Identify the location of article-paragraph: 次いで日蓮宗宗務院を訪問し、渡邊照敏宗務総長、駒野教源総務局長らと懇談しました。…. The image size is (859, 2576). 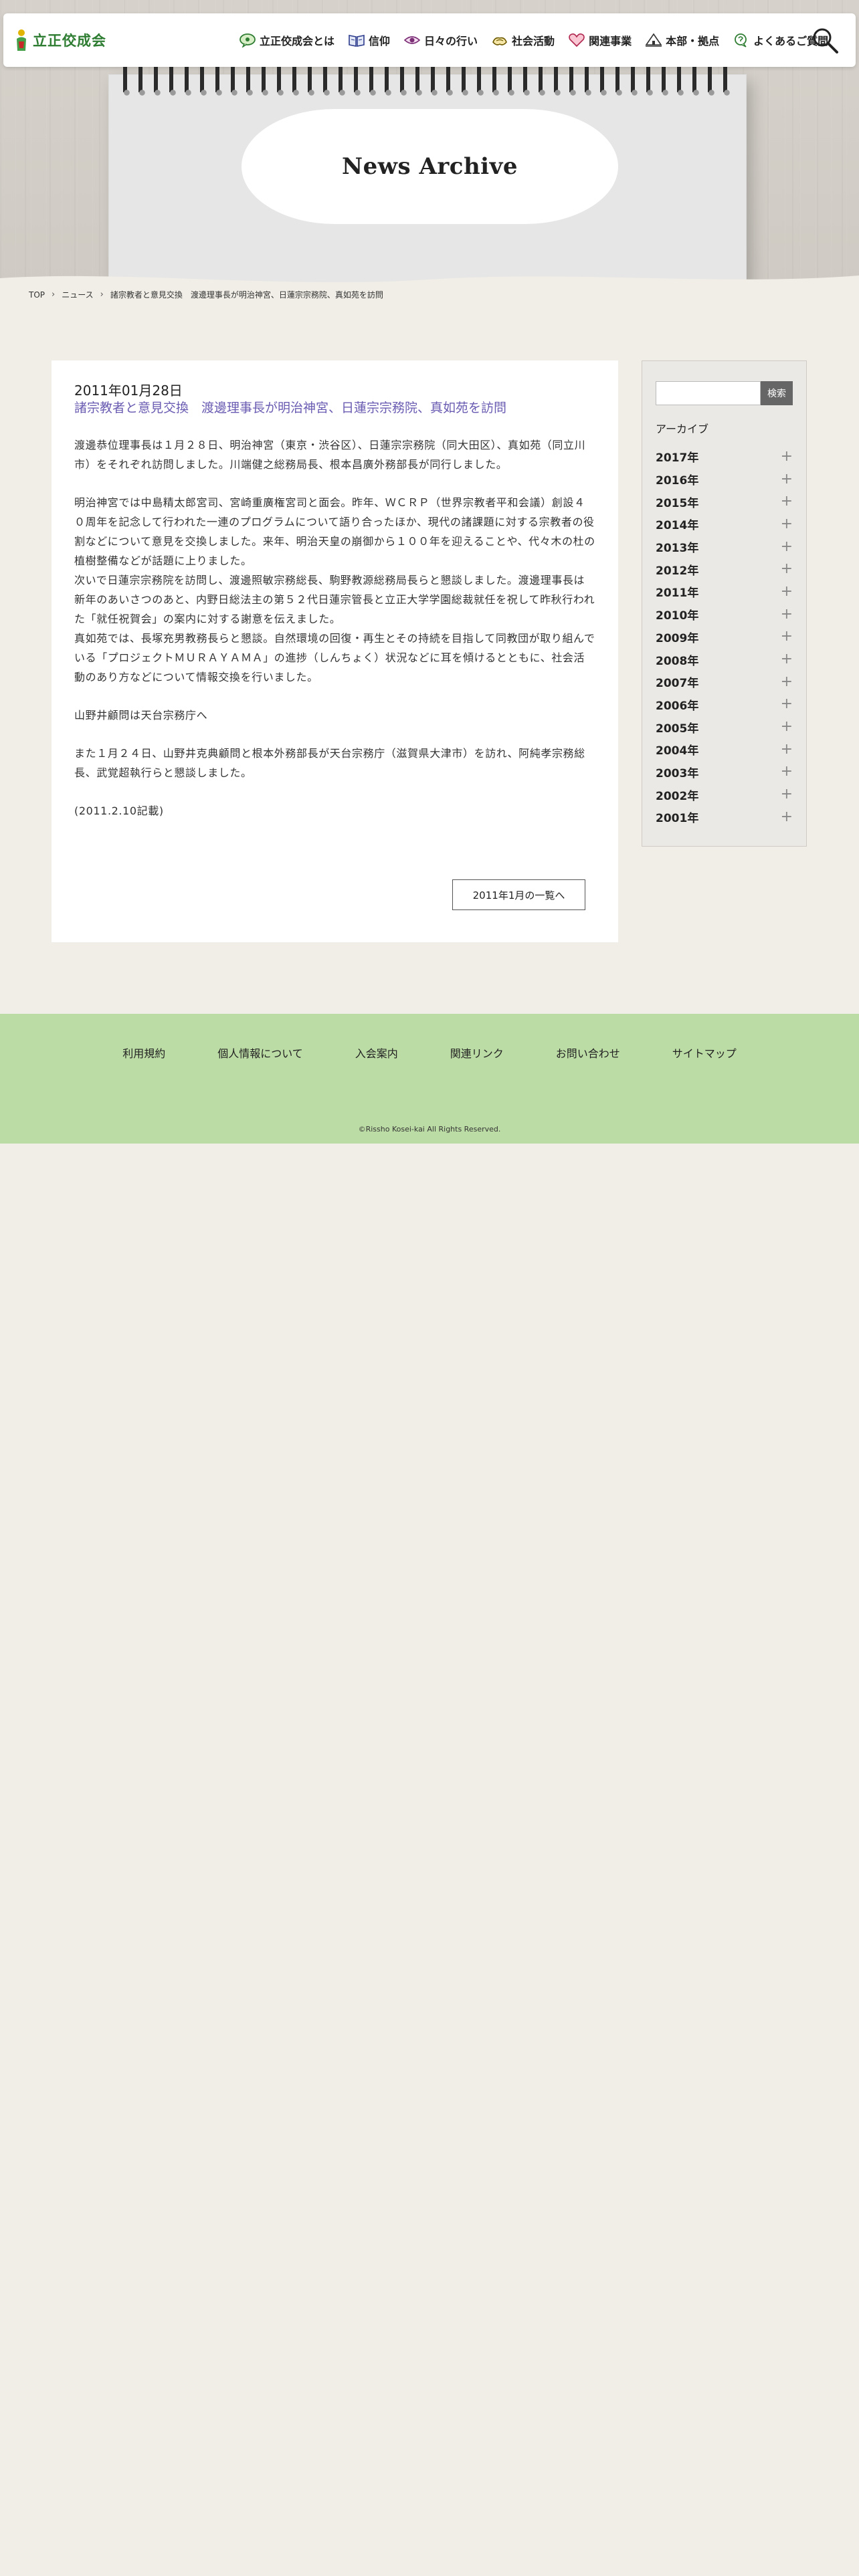
(334, 599).